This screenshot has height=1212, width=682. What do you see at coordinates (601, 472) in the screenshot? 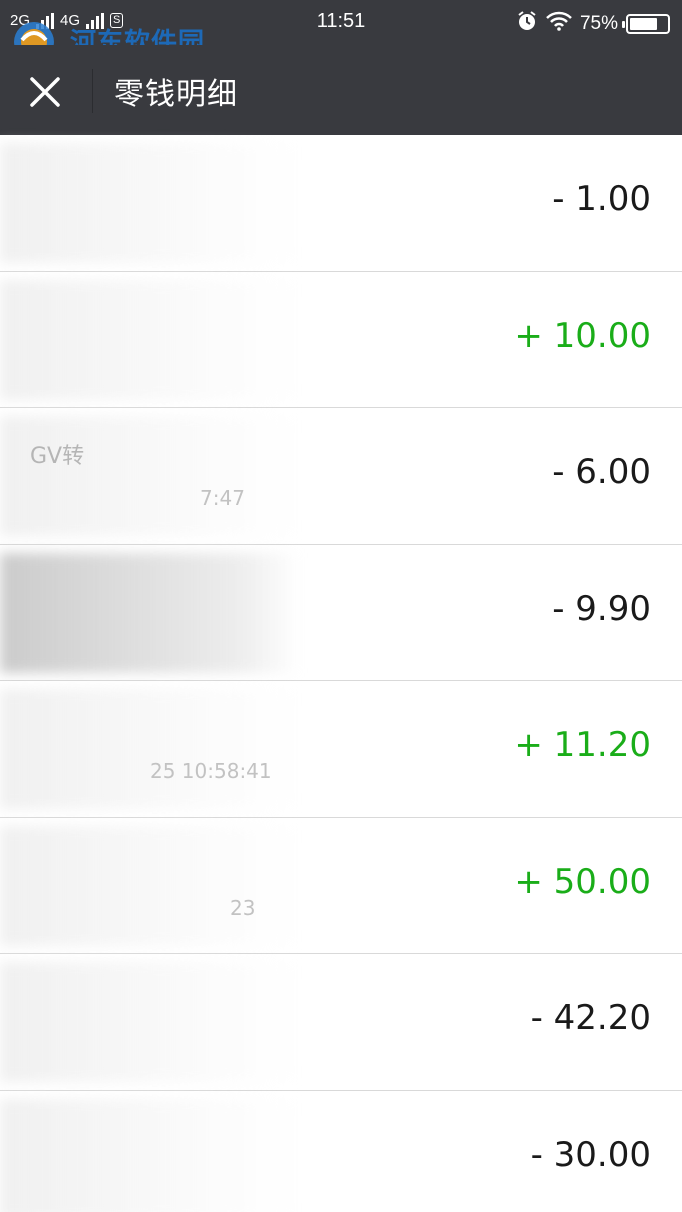
I see `transaction-amount: - 6.00` at bounding box center [601, 472].